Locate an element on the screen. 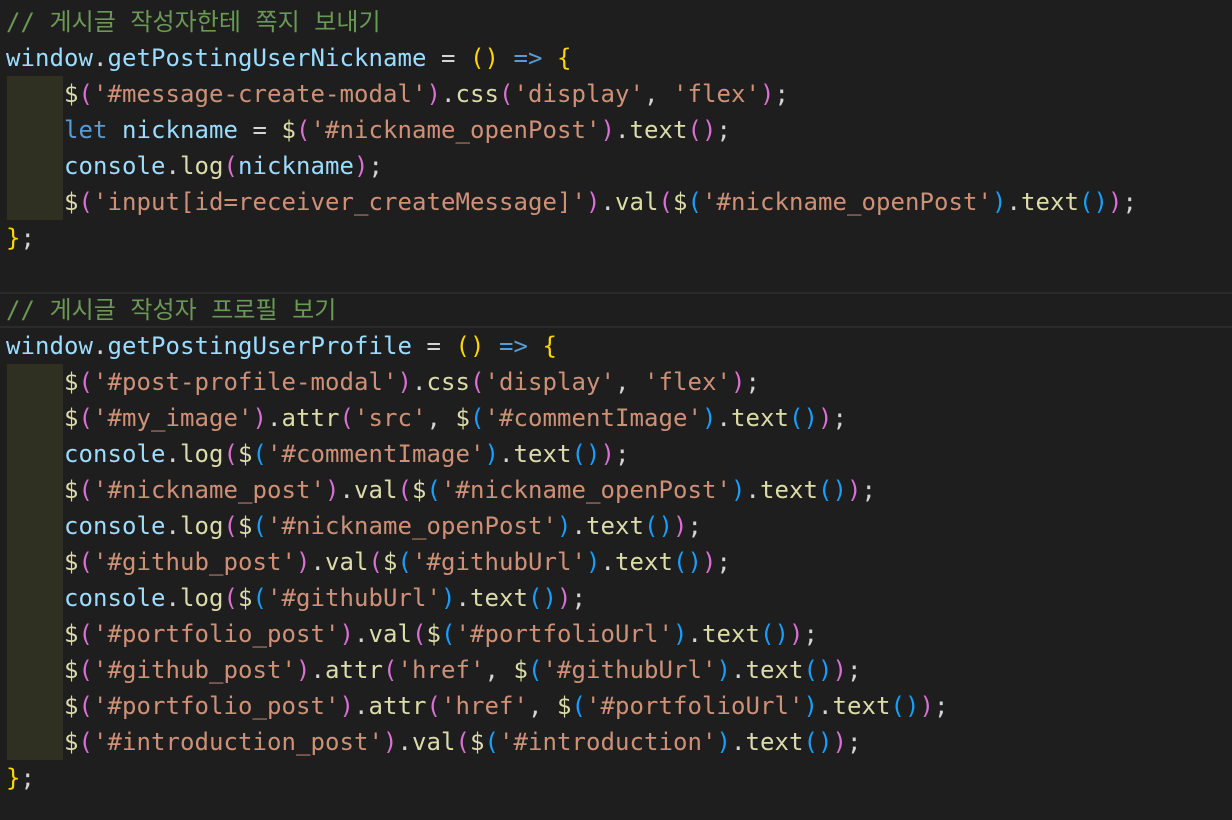  code-line: window.getPostingUserNickname = () => { is located at coordinates (616, 58).